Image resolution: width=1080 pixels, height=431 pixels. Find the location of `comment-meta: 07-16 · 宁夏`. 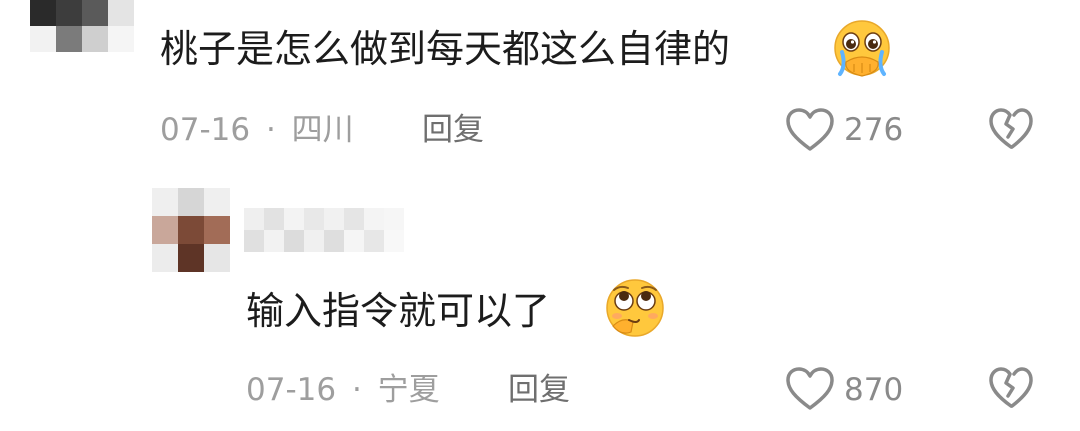

comment-meta: 07-16 · 宁夏 is located at coordinates (343, 390).